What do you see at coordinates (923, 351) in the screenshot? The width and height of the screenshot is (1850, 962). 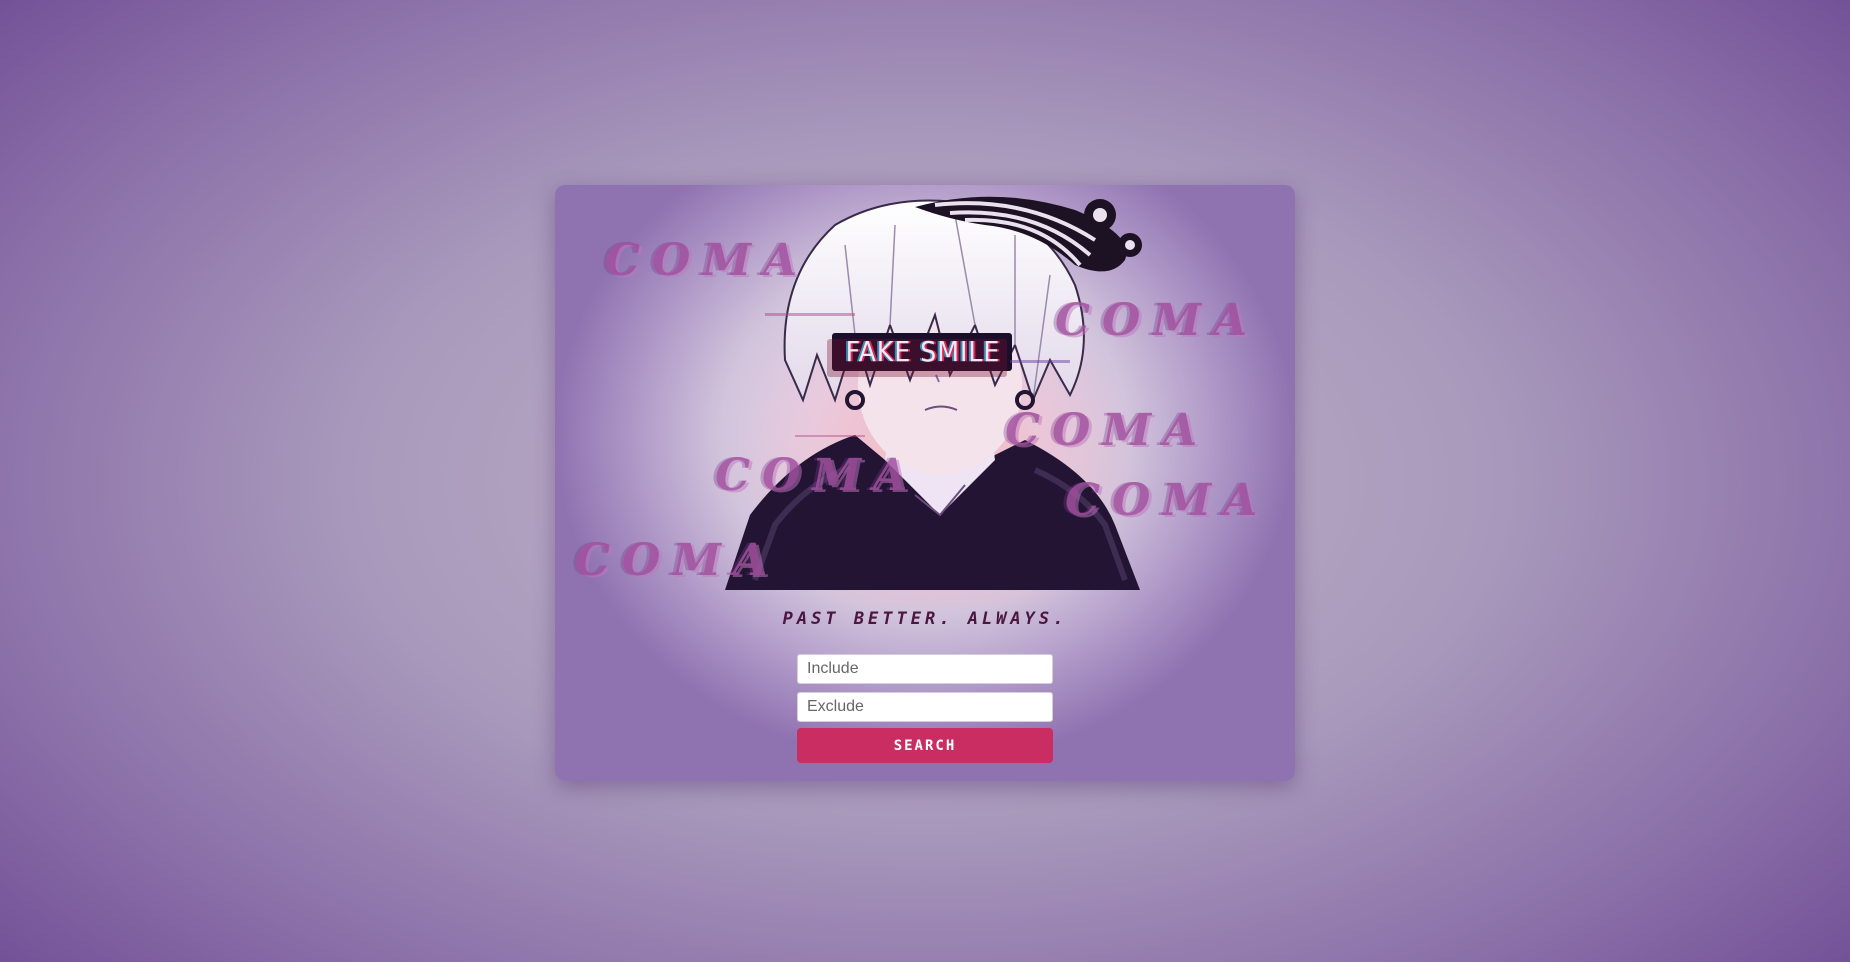 I see `fake-smile-badge: FAKE SMILE` at bounding box center [923, 351].